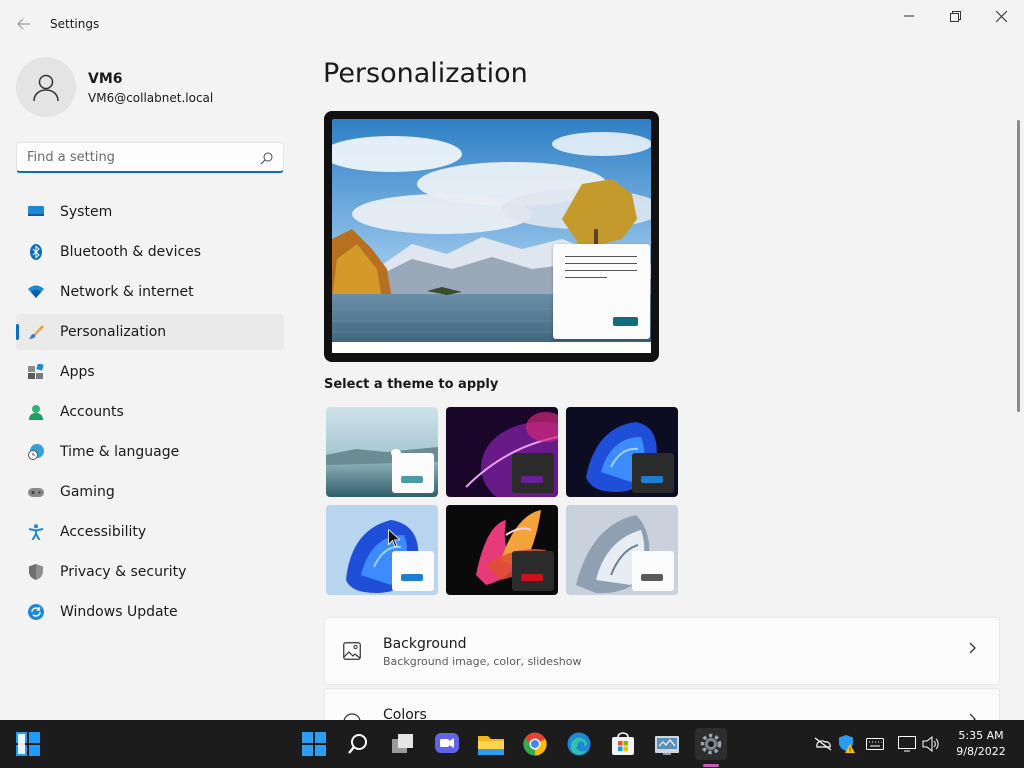  Describe the element at coordinates (150, 532) in the screenshot. I see `sidebar-item-accessibility: Accessibility` at that location.